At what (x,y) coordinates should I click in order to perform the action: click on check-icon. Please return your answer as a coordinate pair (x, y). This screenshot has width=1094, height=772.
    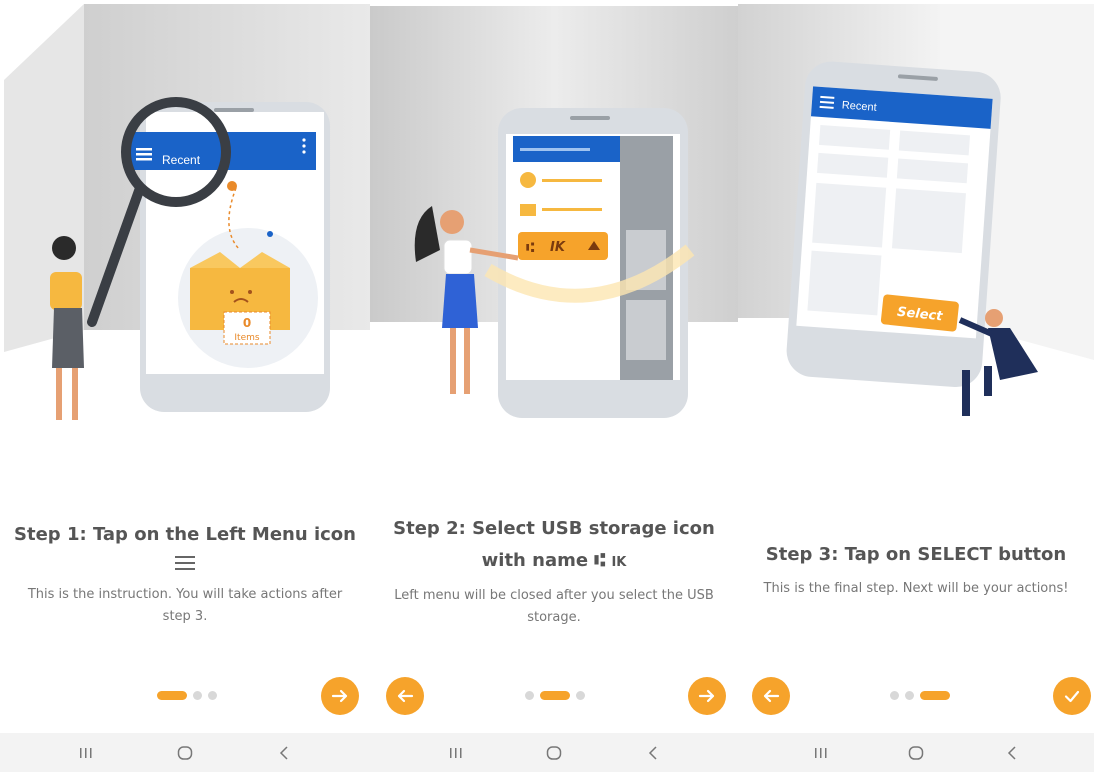
    Looking at the image, I should click on (1072, 696).